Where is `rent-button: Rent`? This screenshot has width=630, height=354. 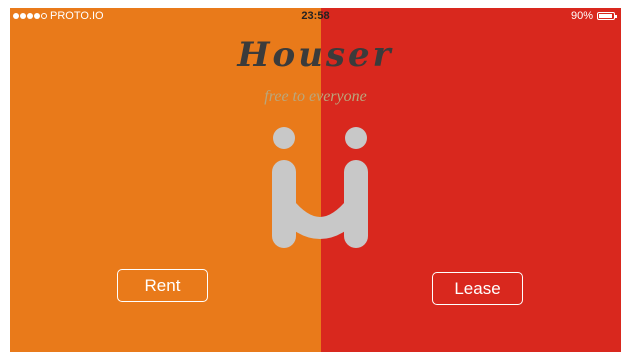
rent-button: Rent is located at coordinates (162, 285).